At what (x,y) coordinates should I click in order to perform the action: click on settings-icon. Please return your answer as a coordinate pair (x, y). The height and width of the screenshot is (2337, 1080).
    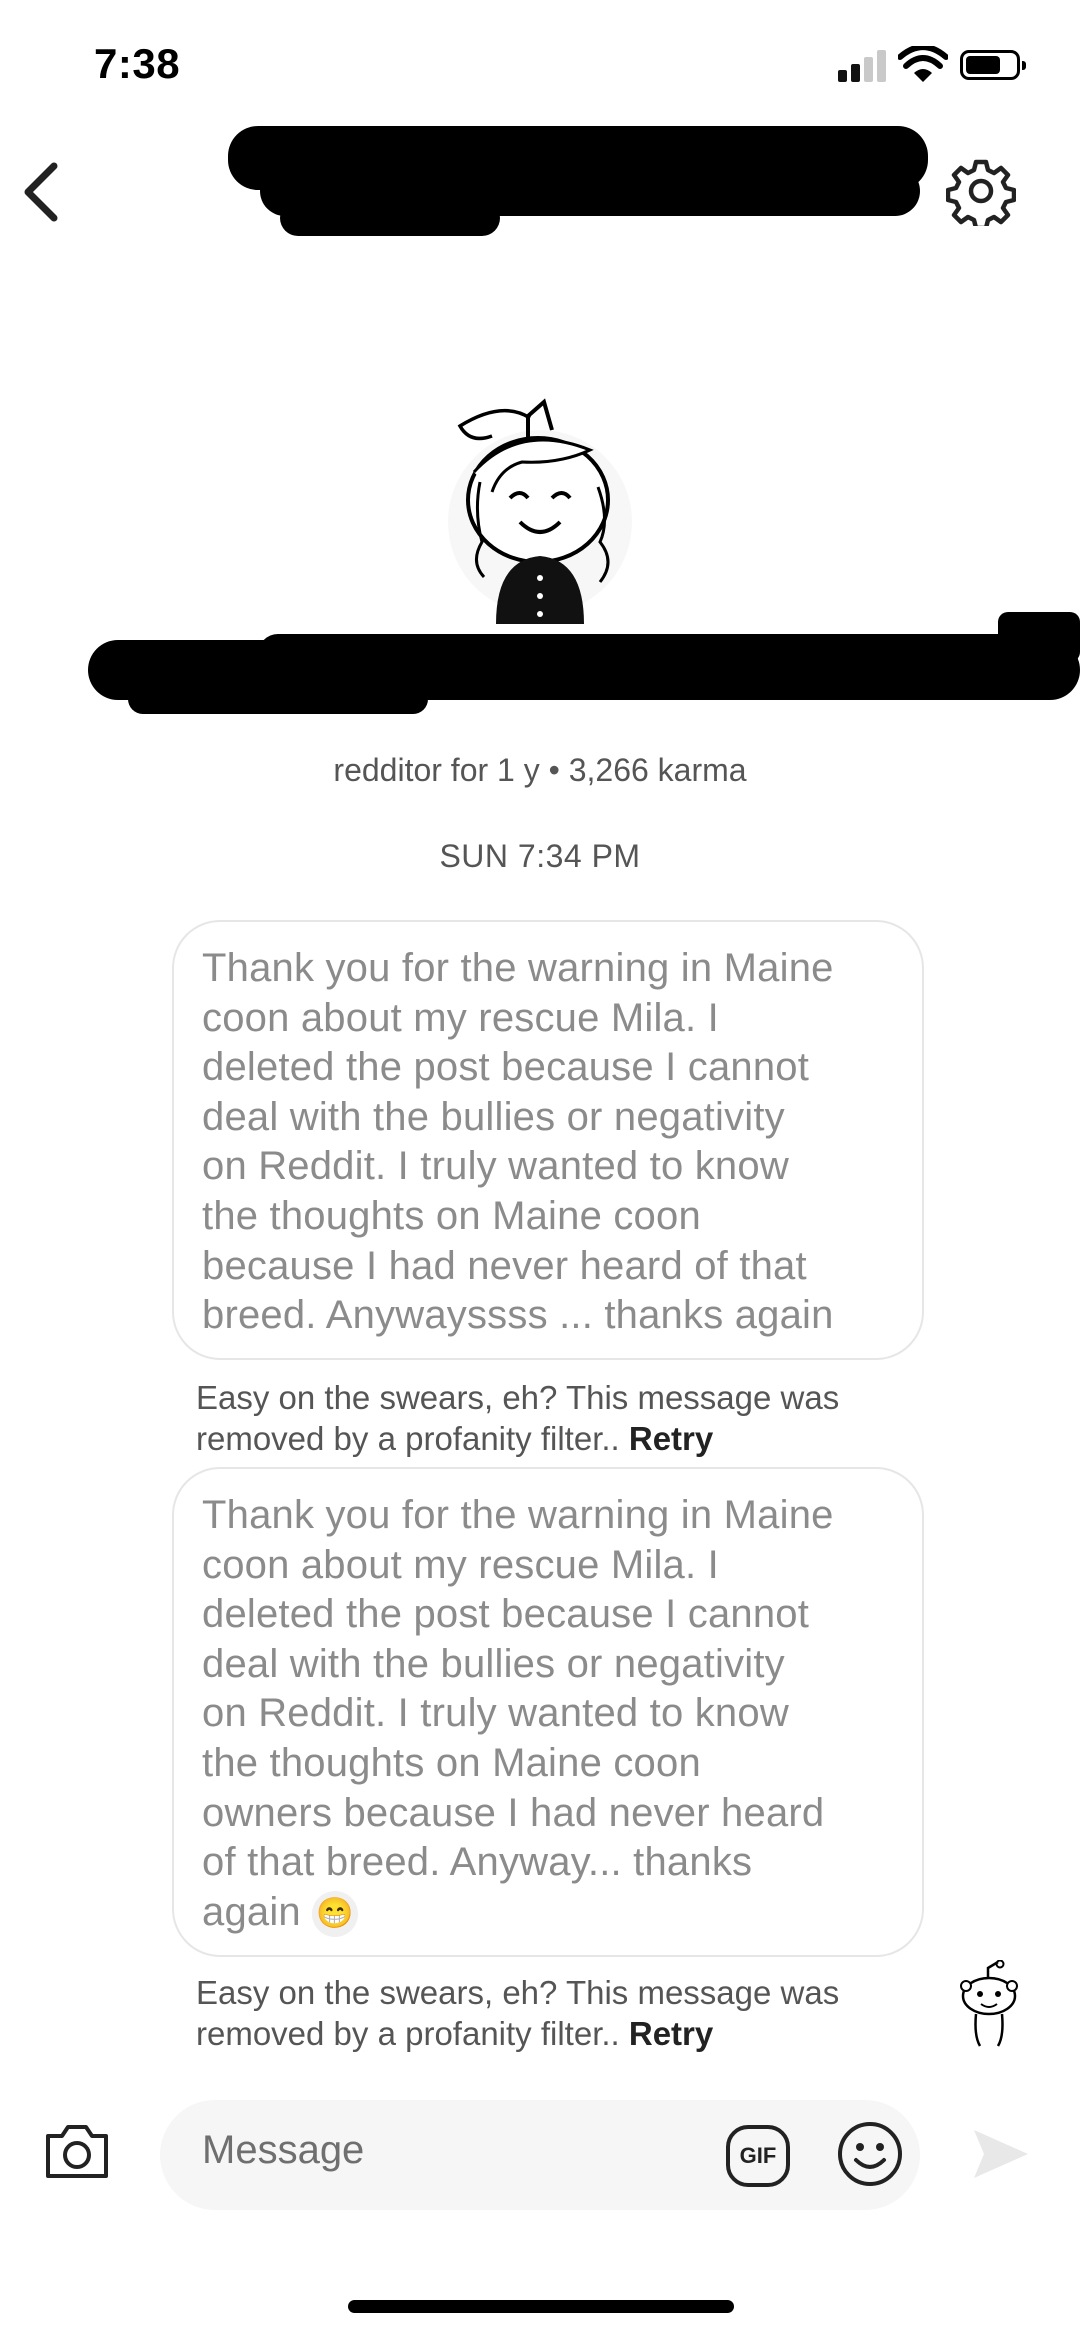
    Looking at the image, I should click on (981, 191).